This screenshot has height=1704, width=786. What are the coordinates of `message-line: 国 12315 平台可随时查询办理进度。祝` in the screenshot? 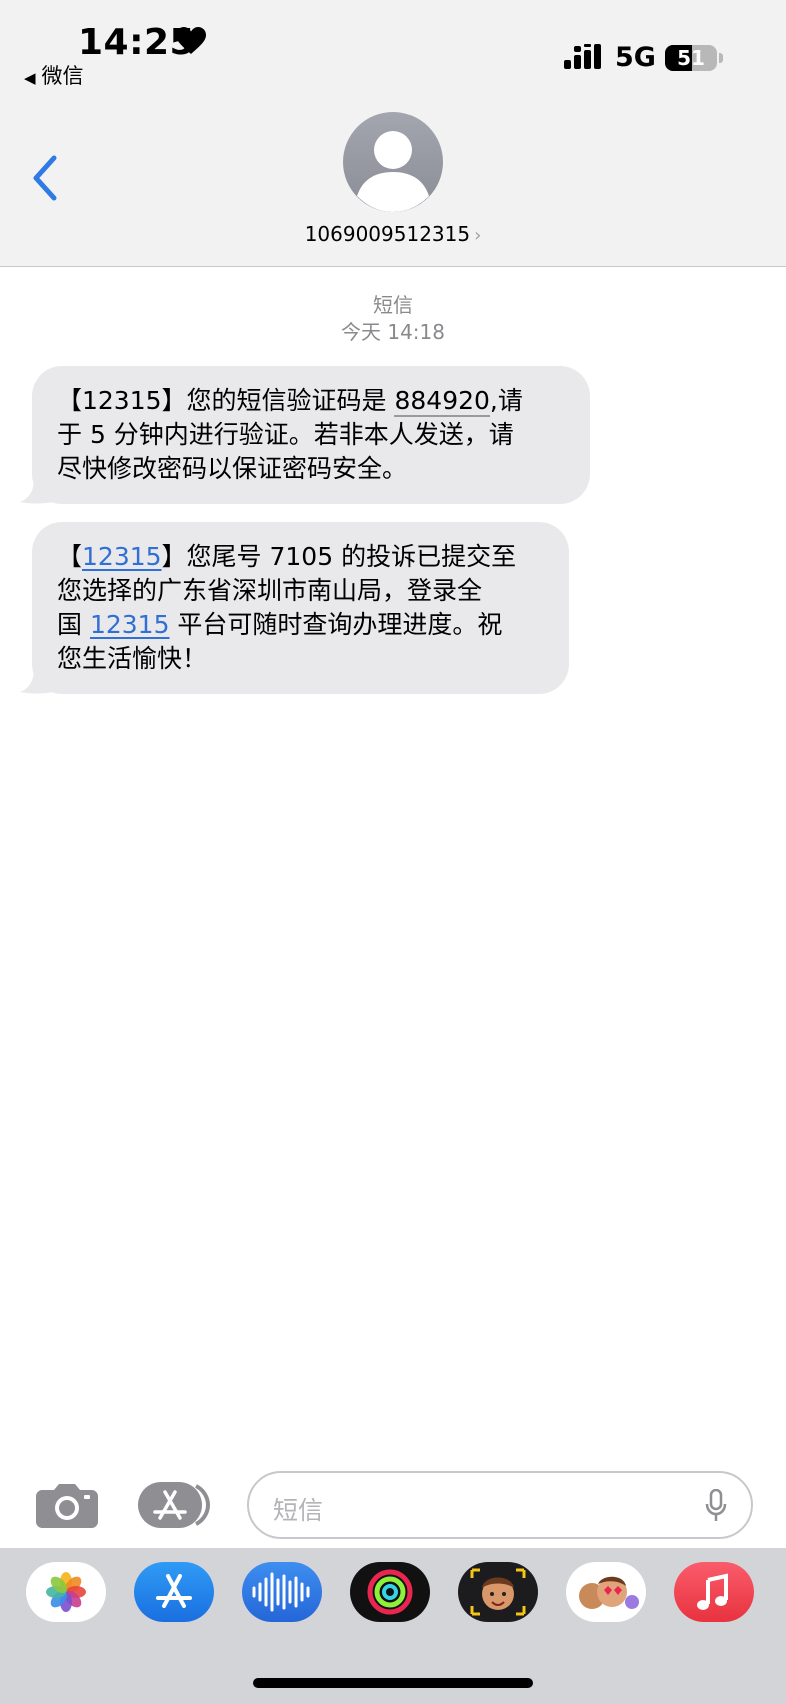 It's located at (301, 625).